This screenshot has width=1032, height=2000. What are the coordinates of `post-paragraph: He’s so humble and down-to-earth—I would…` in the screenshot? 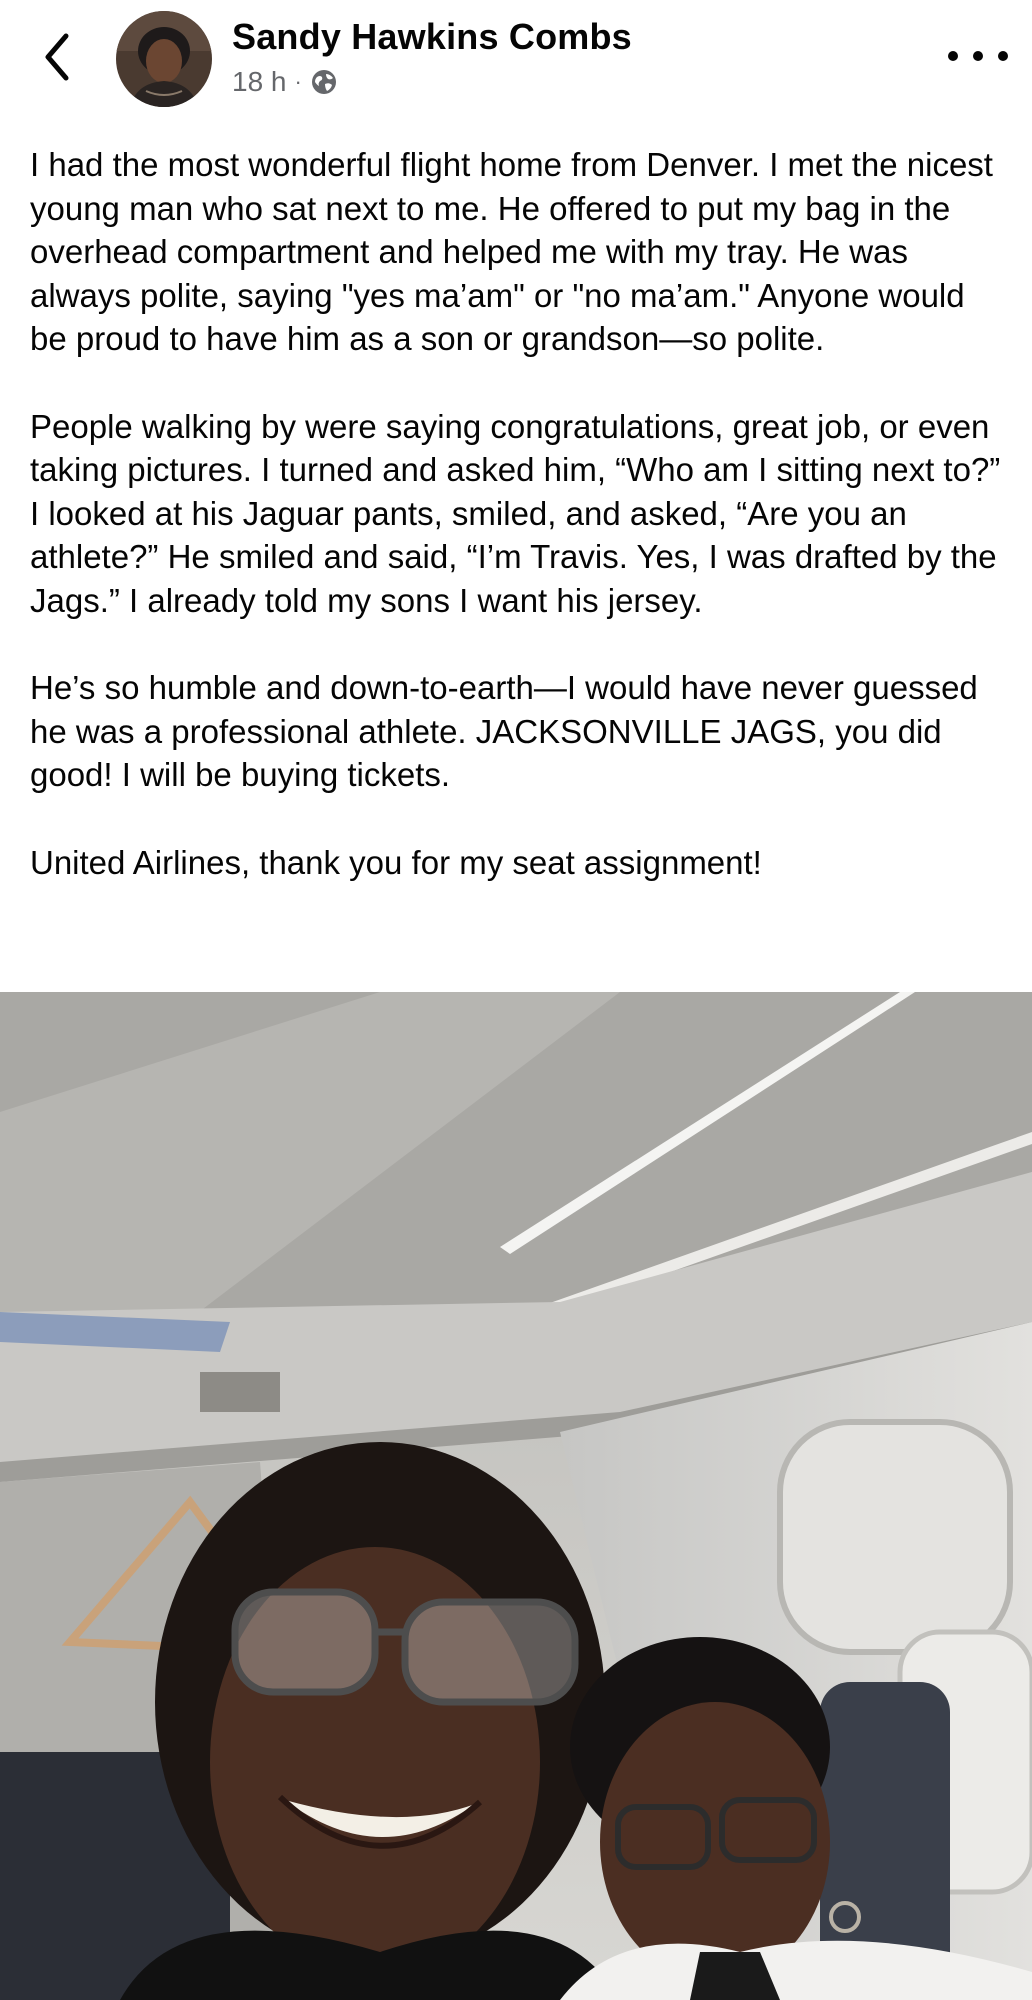 It's located at (504, 731).